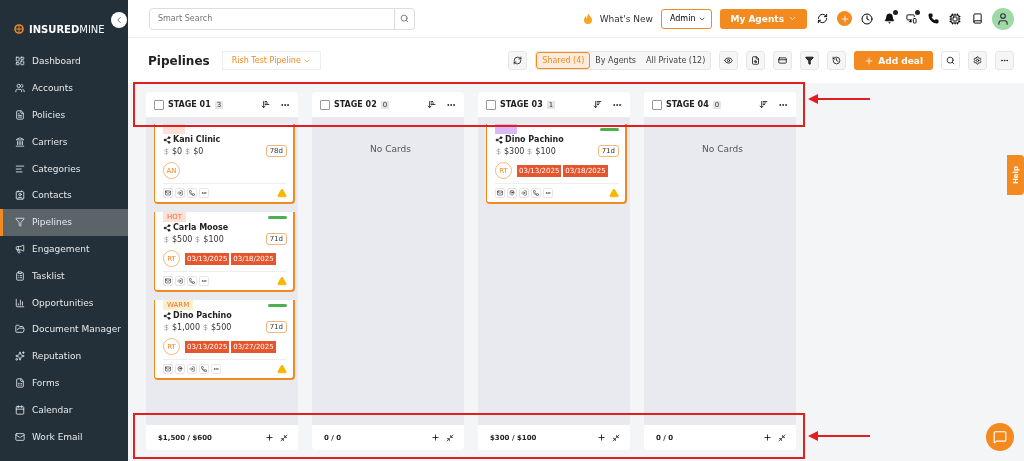 The width and height of the screenshot is (1024, 461). Describe the element at coordinates (977, 18) in the screenshot. I see `book-icon` at that location.